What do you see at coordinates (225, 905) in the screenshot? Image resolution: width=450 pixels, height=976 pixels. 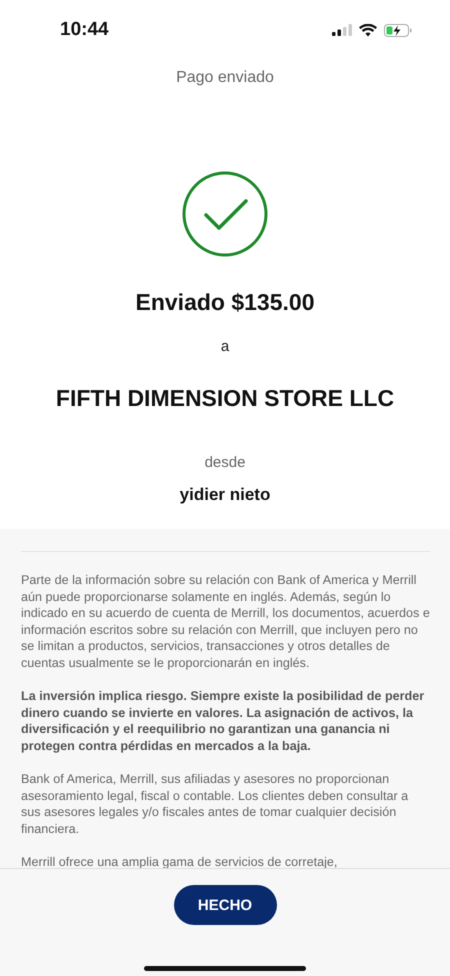 I see `done-button: HECHO` at bounding box center [225, 905].